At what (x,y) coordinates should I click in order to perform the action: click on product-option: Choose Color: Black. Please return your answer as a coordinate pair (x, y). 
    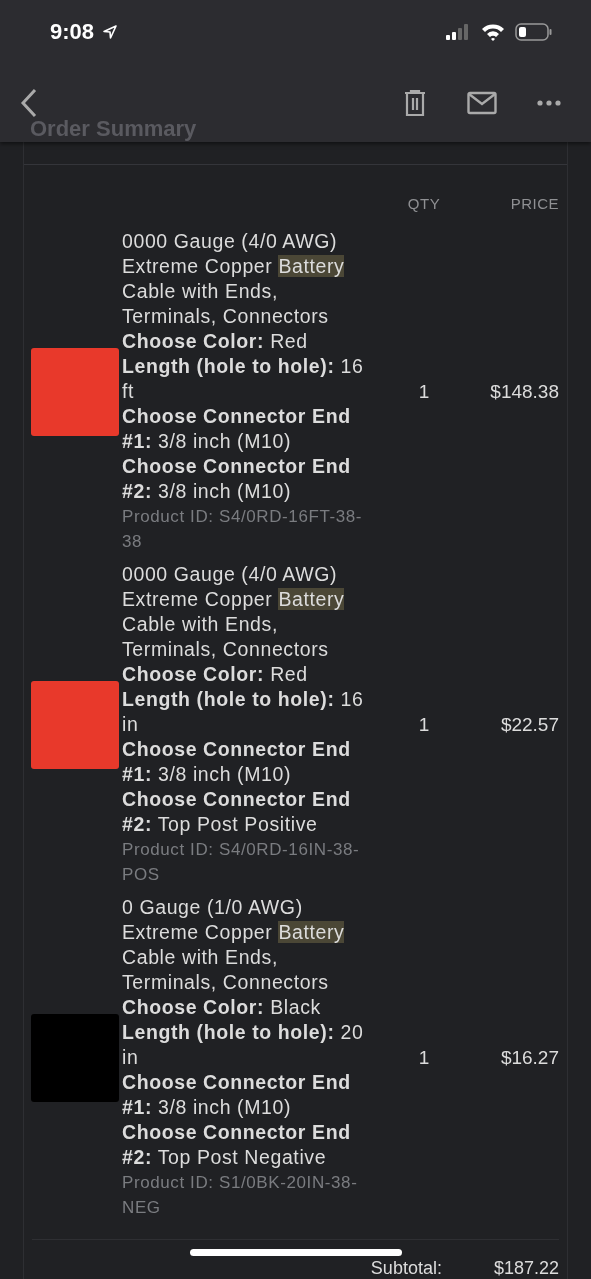
    Looking at the image, I should click on (246, 1007).